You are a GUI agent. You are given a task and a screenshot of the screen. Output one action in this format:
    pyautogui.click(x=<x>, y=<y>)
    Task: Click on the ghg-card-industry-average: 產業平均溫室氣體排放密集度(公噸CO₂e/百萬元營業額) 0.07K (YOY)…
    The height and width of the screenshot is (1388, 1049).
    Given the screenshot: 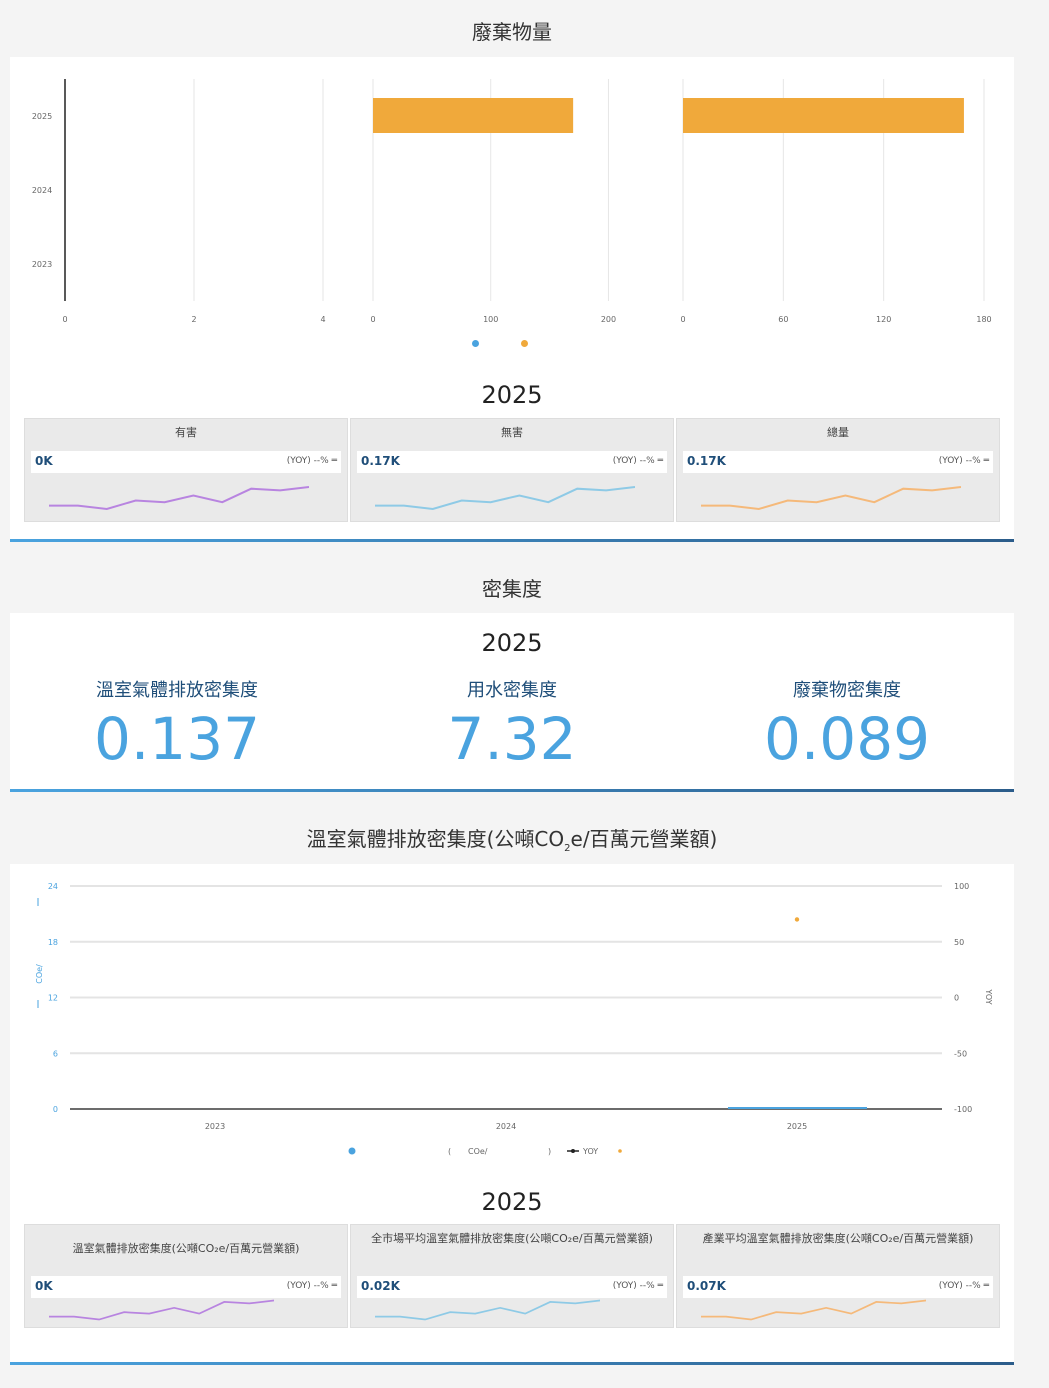 What is the action you would take?
    pyautogui.click(x=838, y=1276)
    